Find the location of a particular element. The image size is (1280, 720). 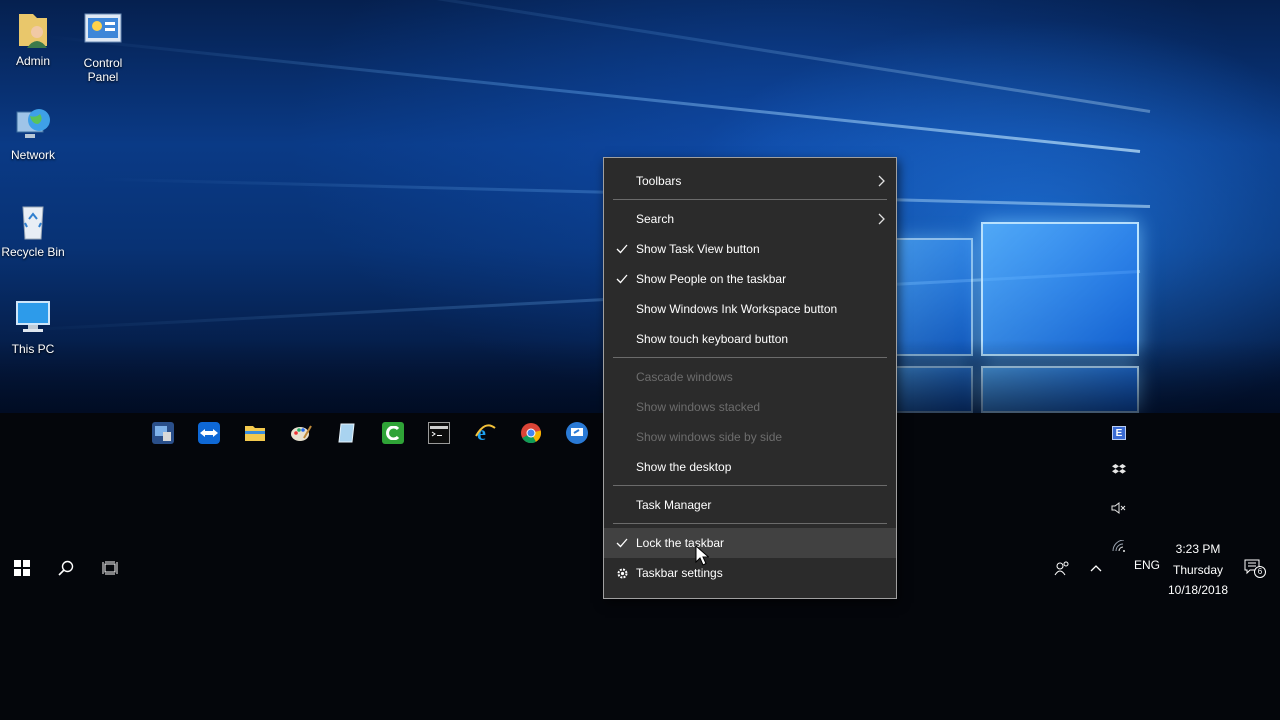

menu-item-show-people: Show People on the taskbar is located at coordinates (750, 279).